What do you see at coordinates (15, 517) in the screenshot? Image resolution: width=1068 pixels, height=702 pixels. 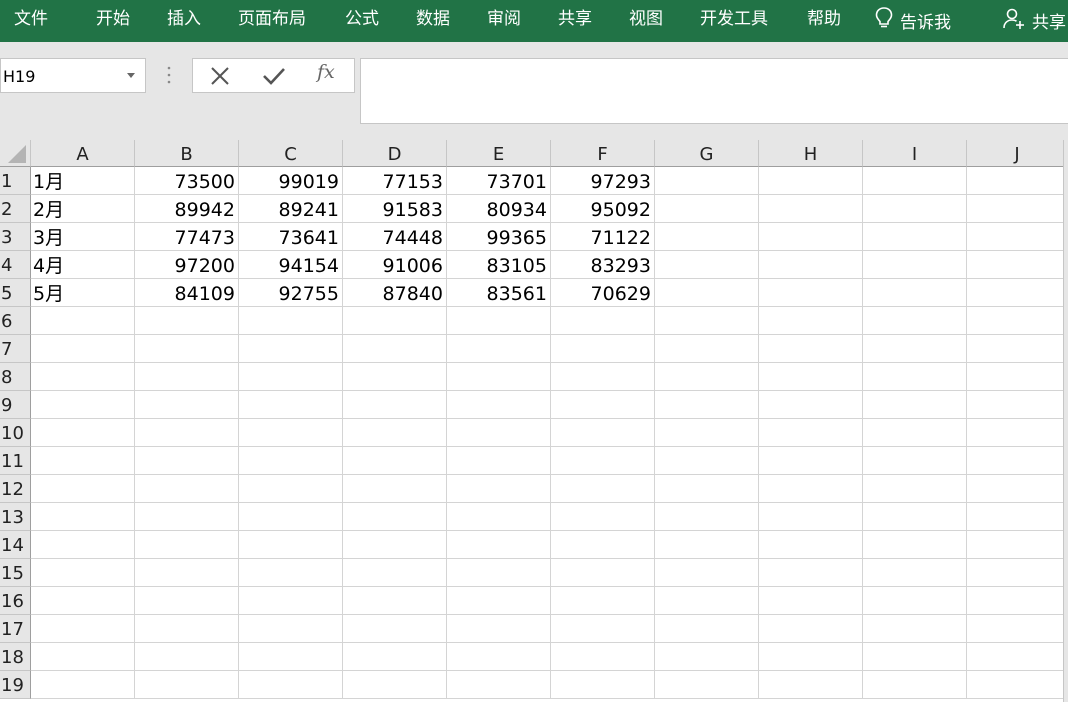 I see `row-header: 13` at bounding box center [15, 517].